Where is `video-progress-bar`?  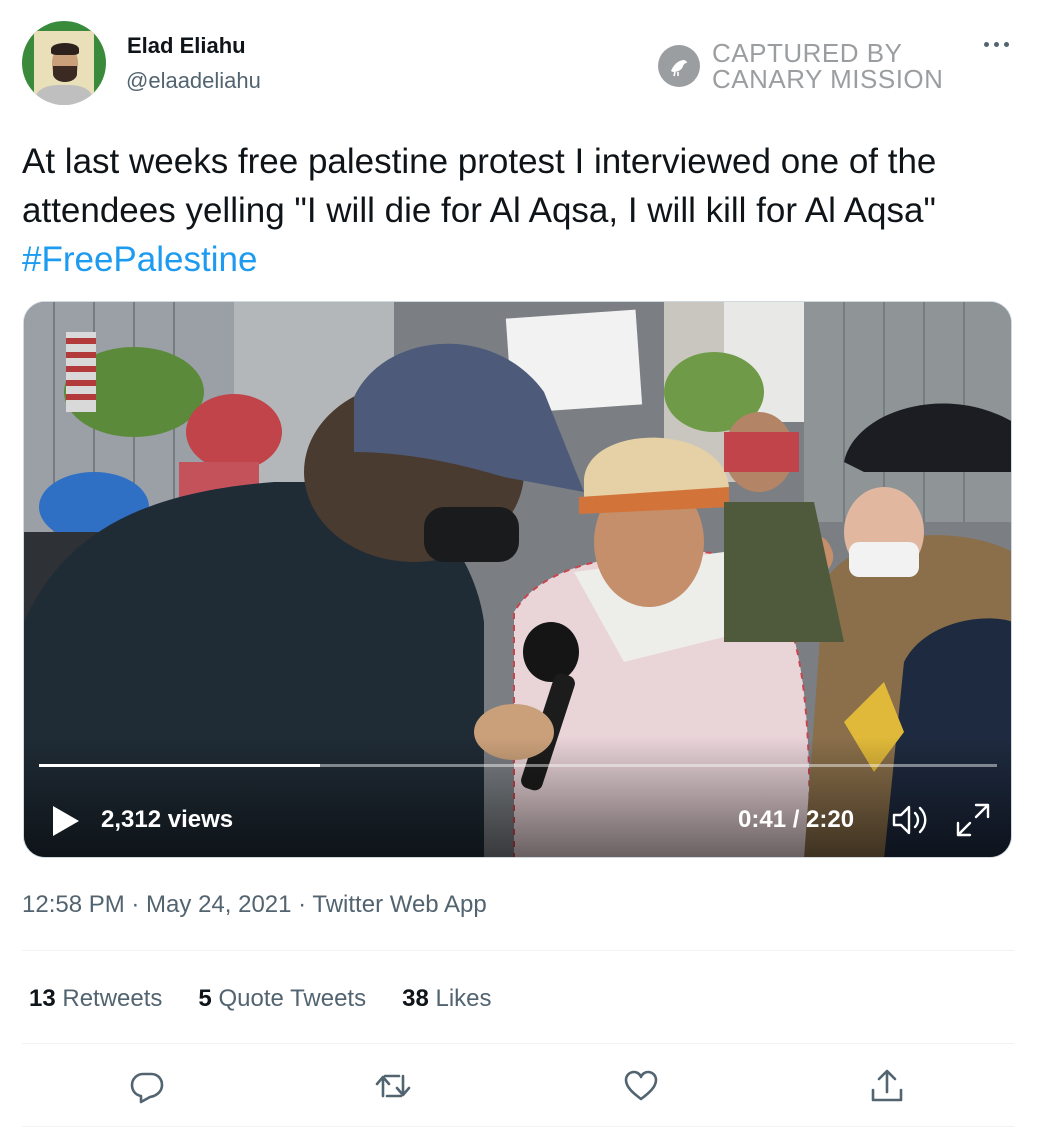
video-progress-bar is located at coordinates (518, 765).